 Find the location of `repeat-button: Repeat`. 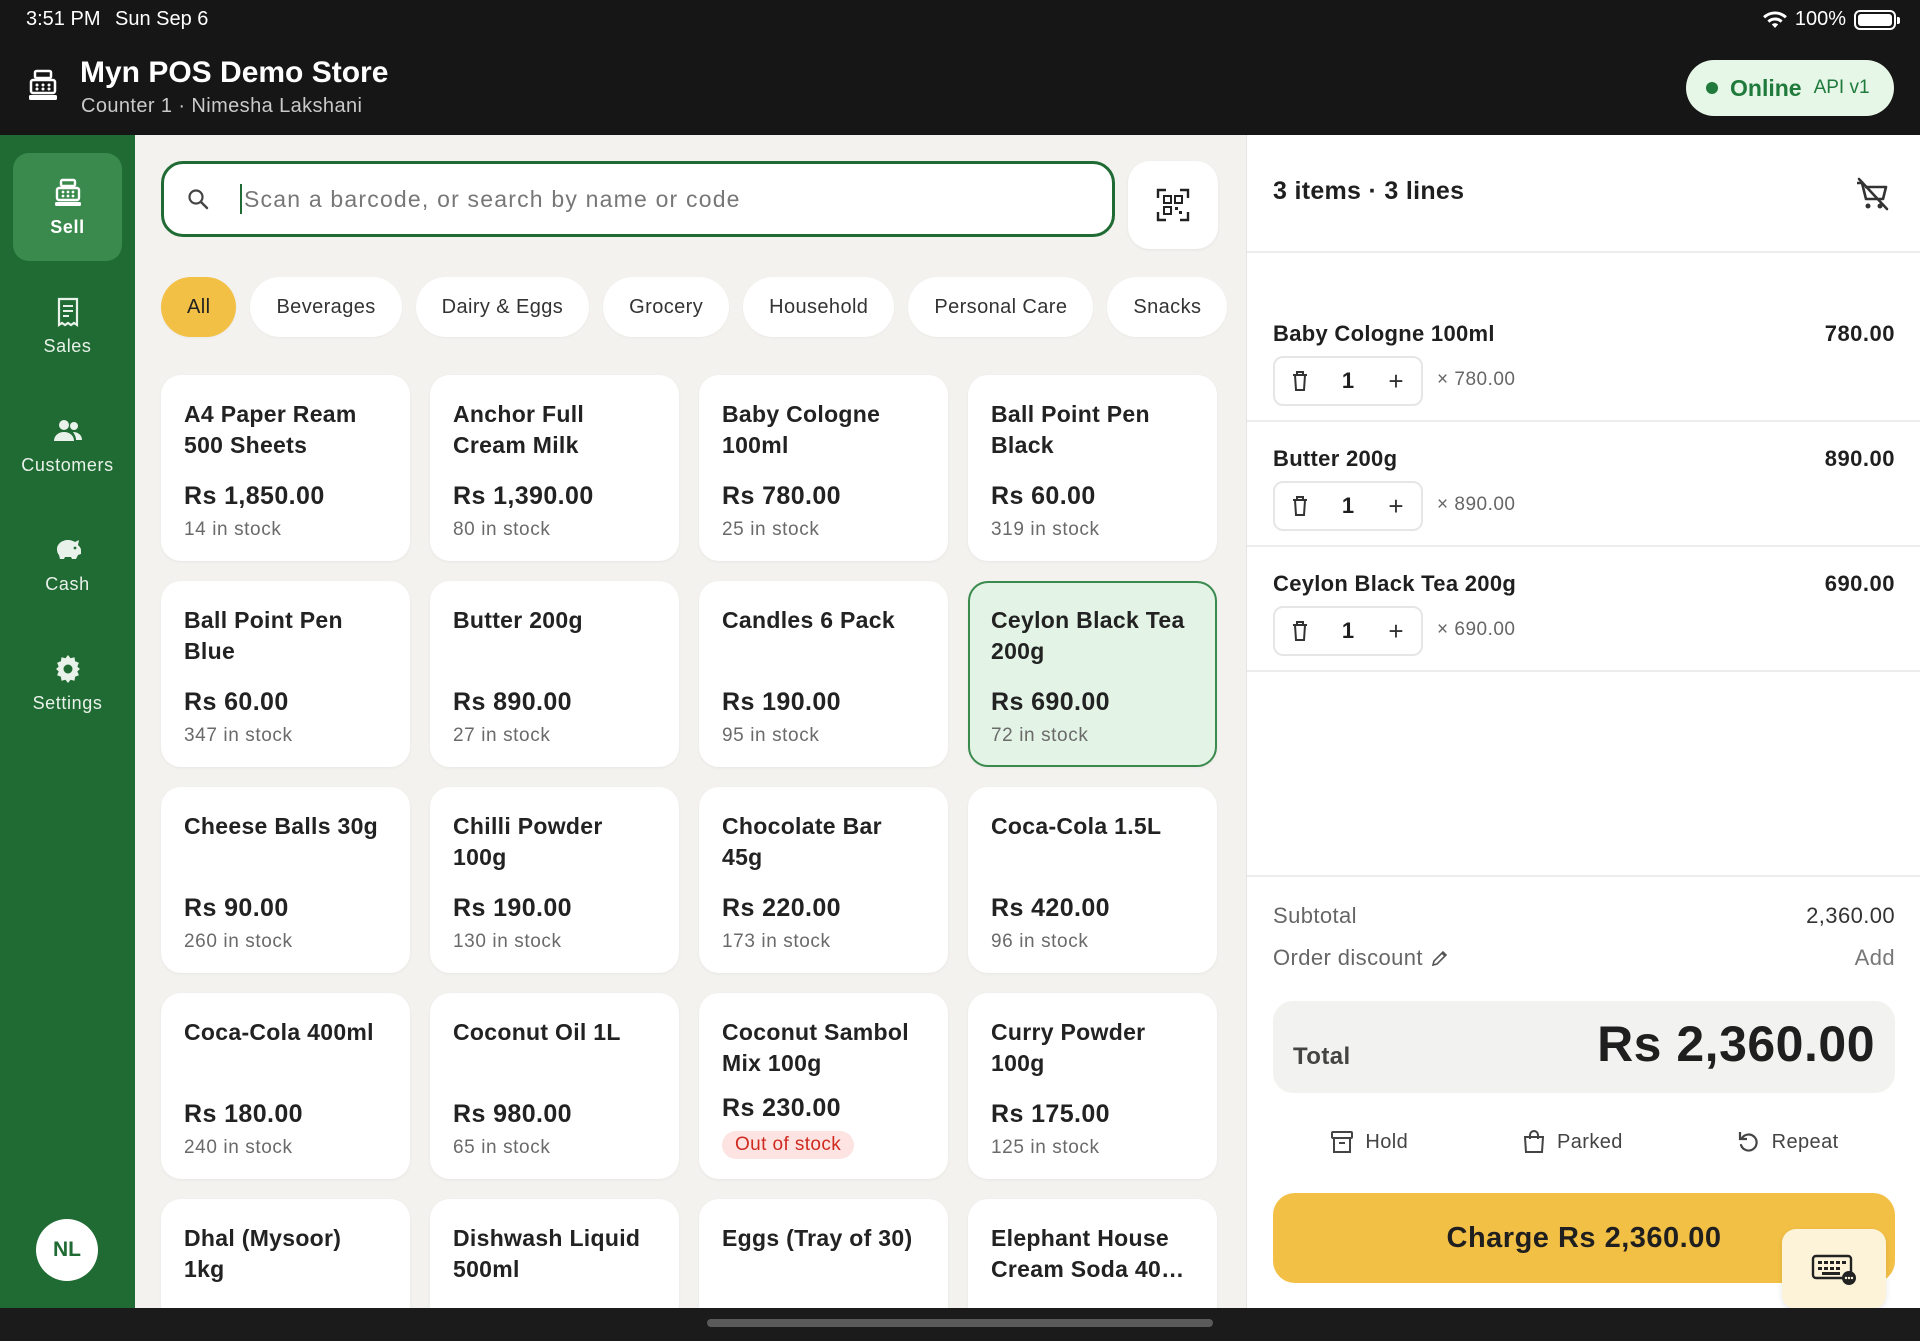

repeat-button: Repeat is located at coordinates (1787, 1142).